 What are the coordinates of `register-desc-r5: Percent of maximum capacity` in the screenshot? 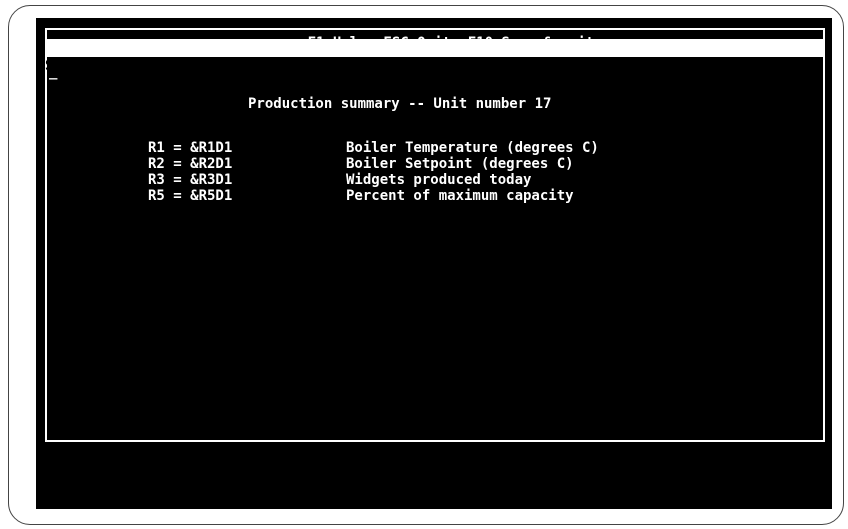 It's located at (460, 196).